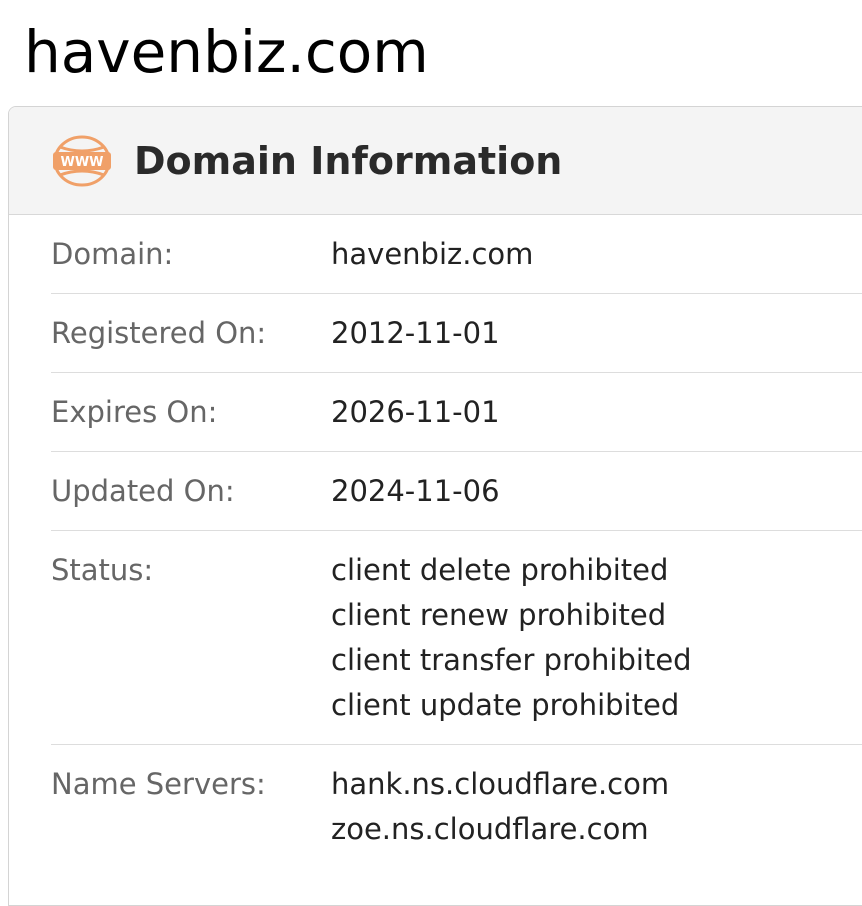 The width and height of the screenshot is (862, 906). I want to click on panel-title: Domain Information, so click(348, 160).